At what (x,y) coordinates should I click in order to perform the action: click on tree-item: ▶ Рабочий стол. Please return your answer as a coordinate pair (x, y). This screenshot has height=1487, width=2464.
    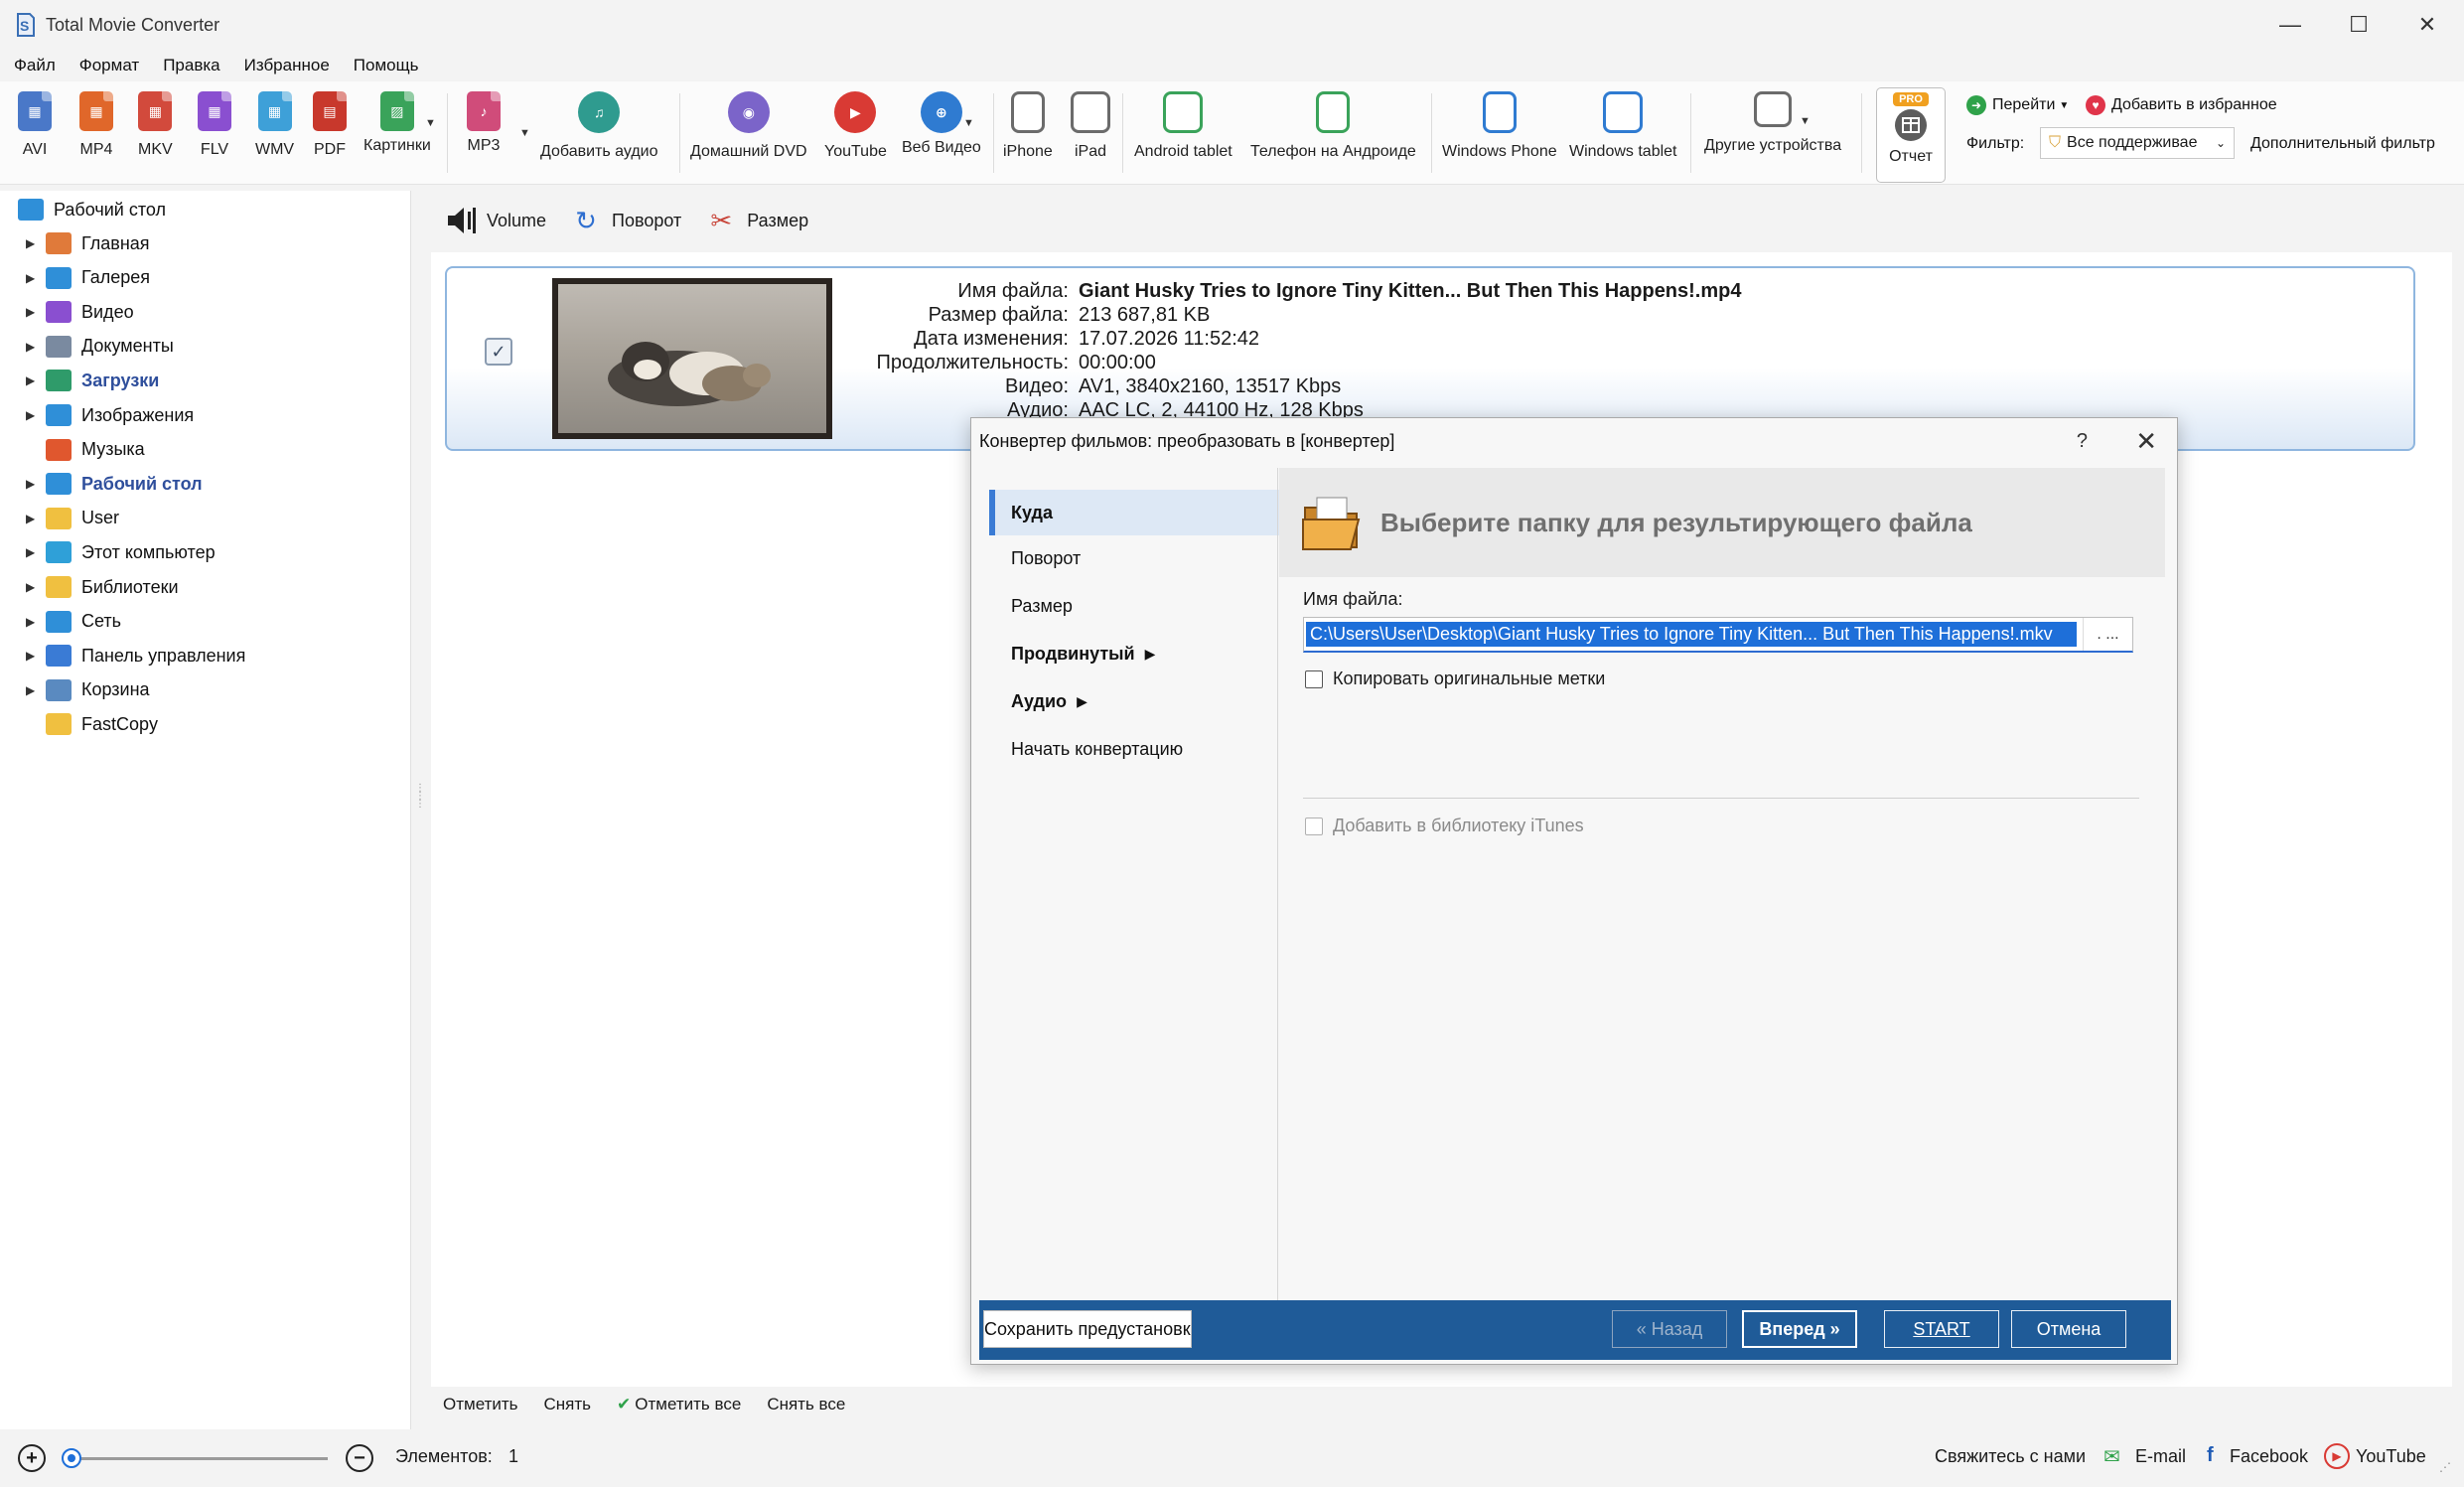
    Looking at the image, I should click on (114, 484).